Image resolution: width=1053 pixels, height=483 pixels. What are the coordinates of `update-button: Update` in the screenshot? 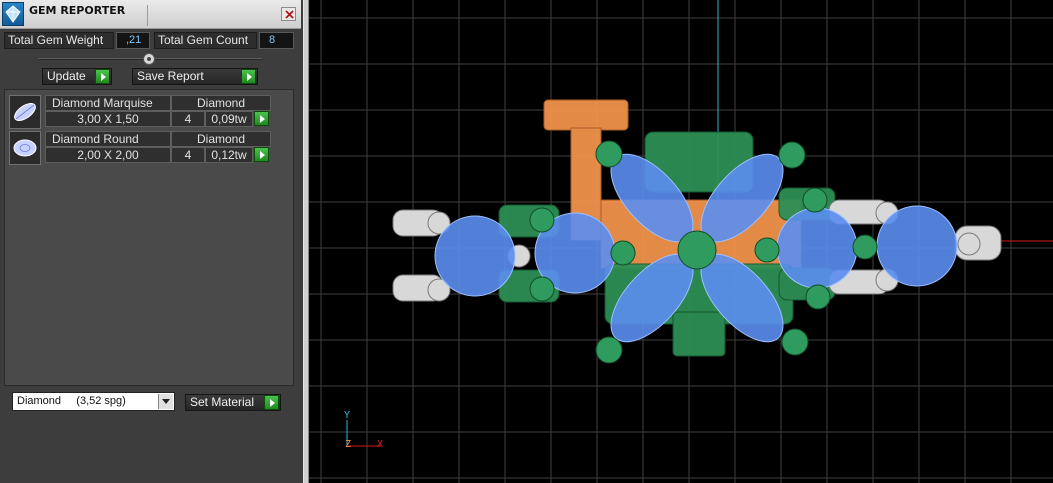 It's located at (77, 76).